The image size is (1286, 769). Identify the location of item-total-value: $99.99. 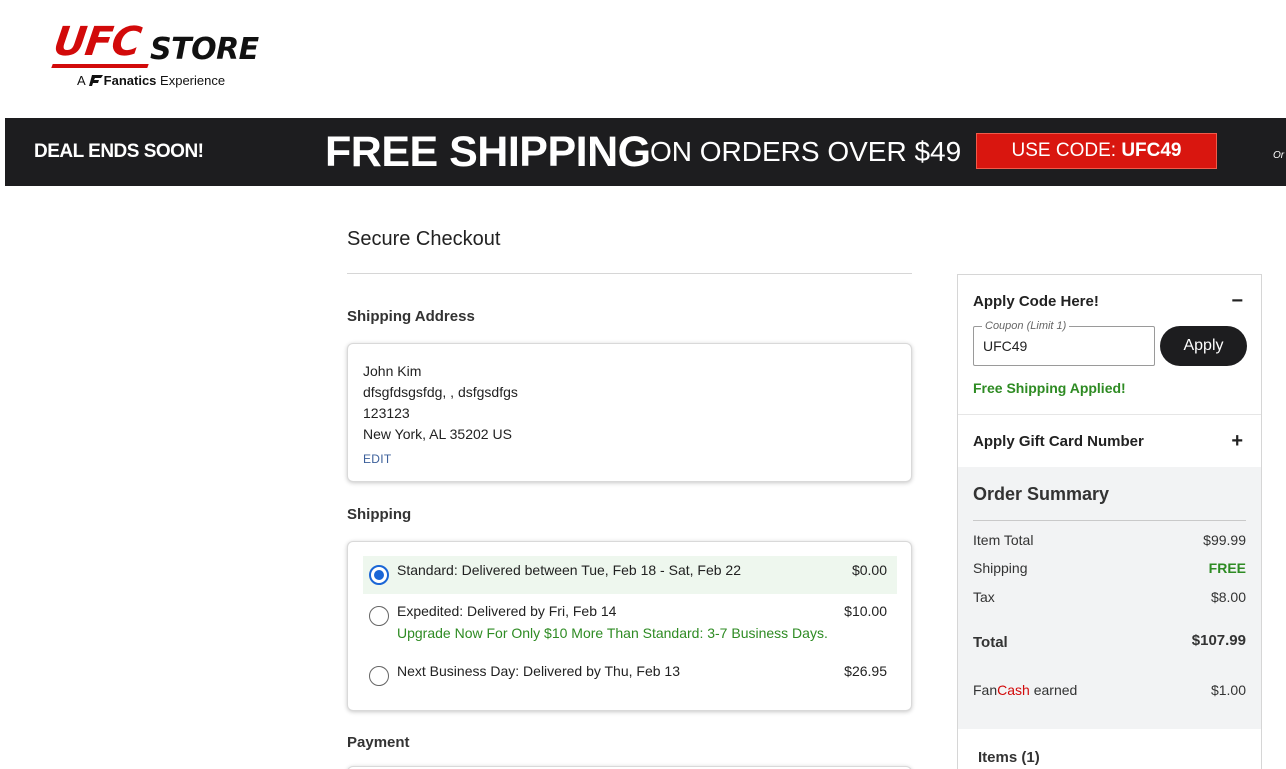
(1224, 540).